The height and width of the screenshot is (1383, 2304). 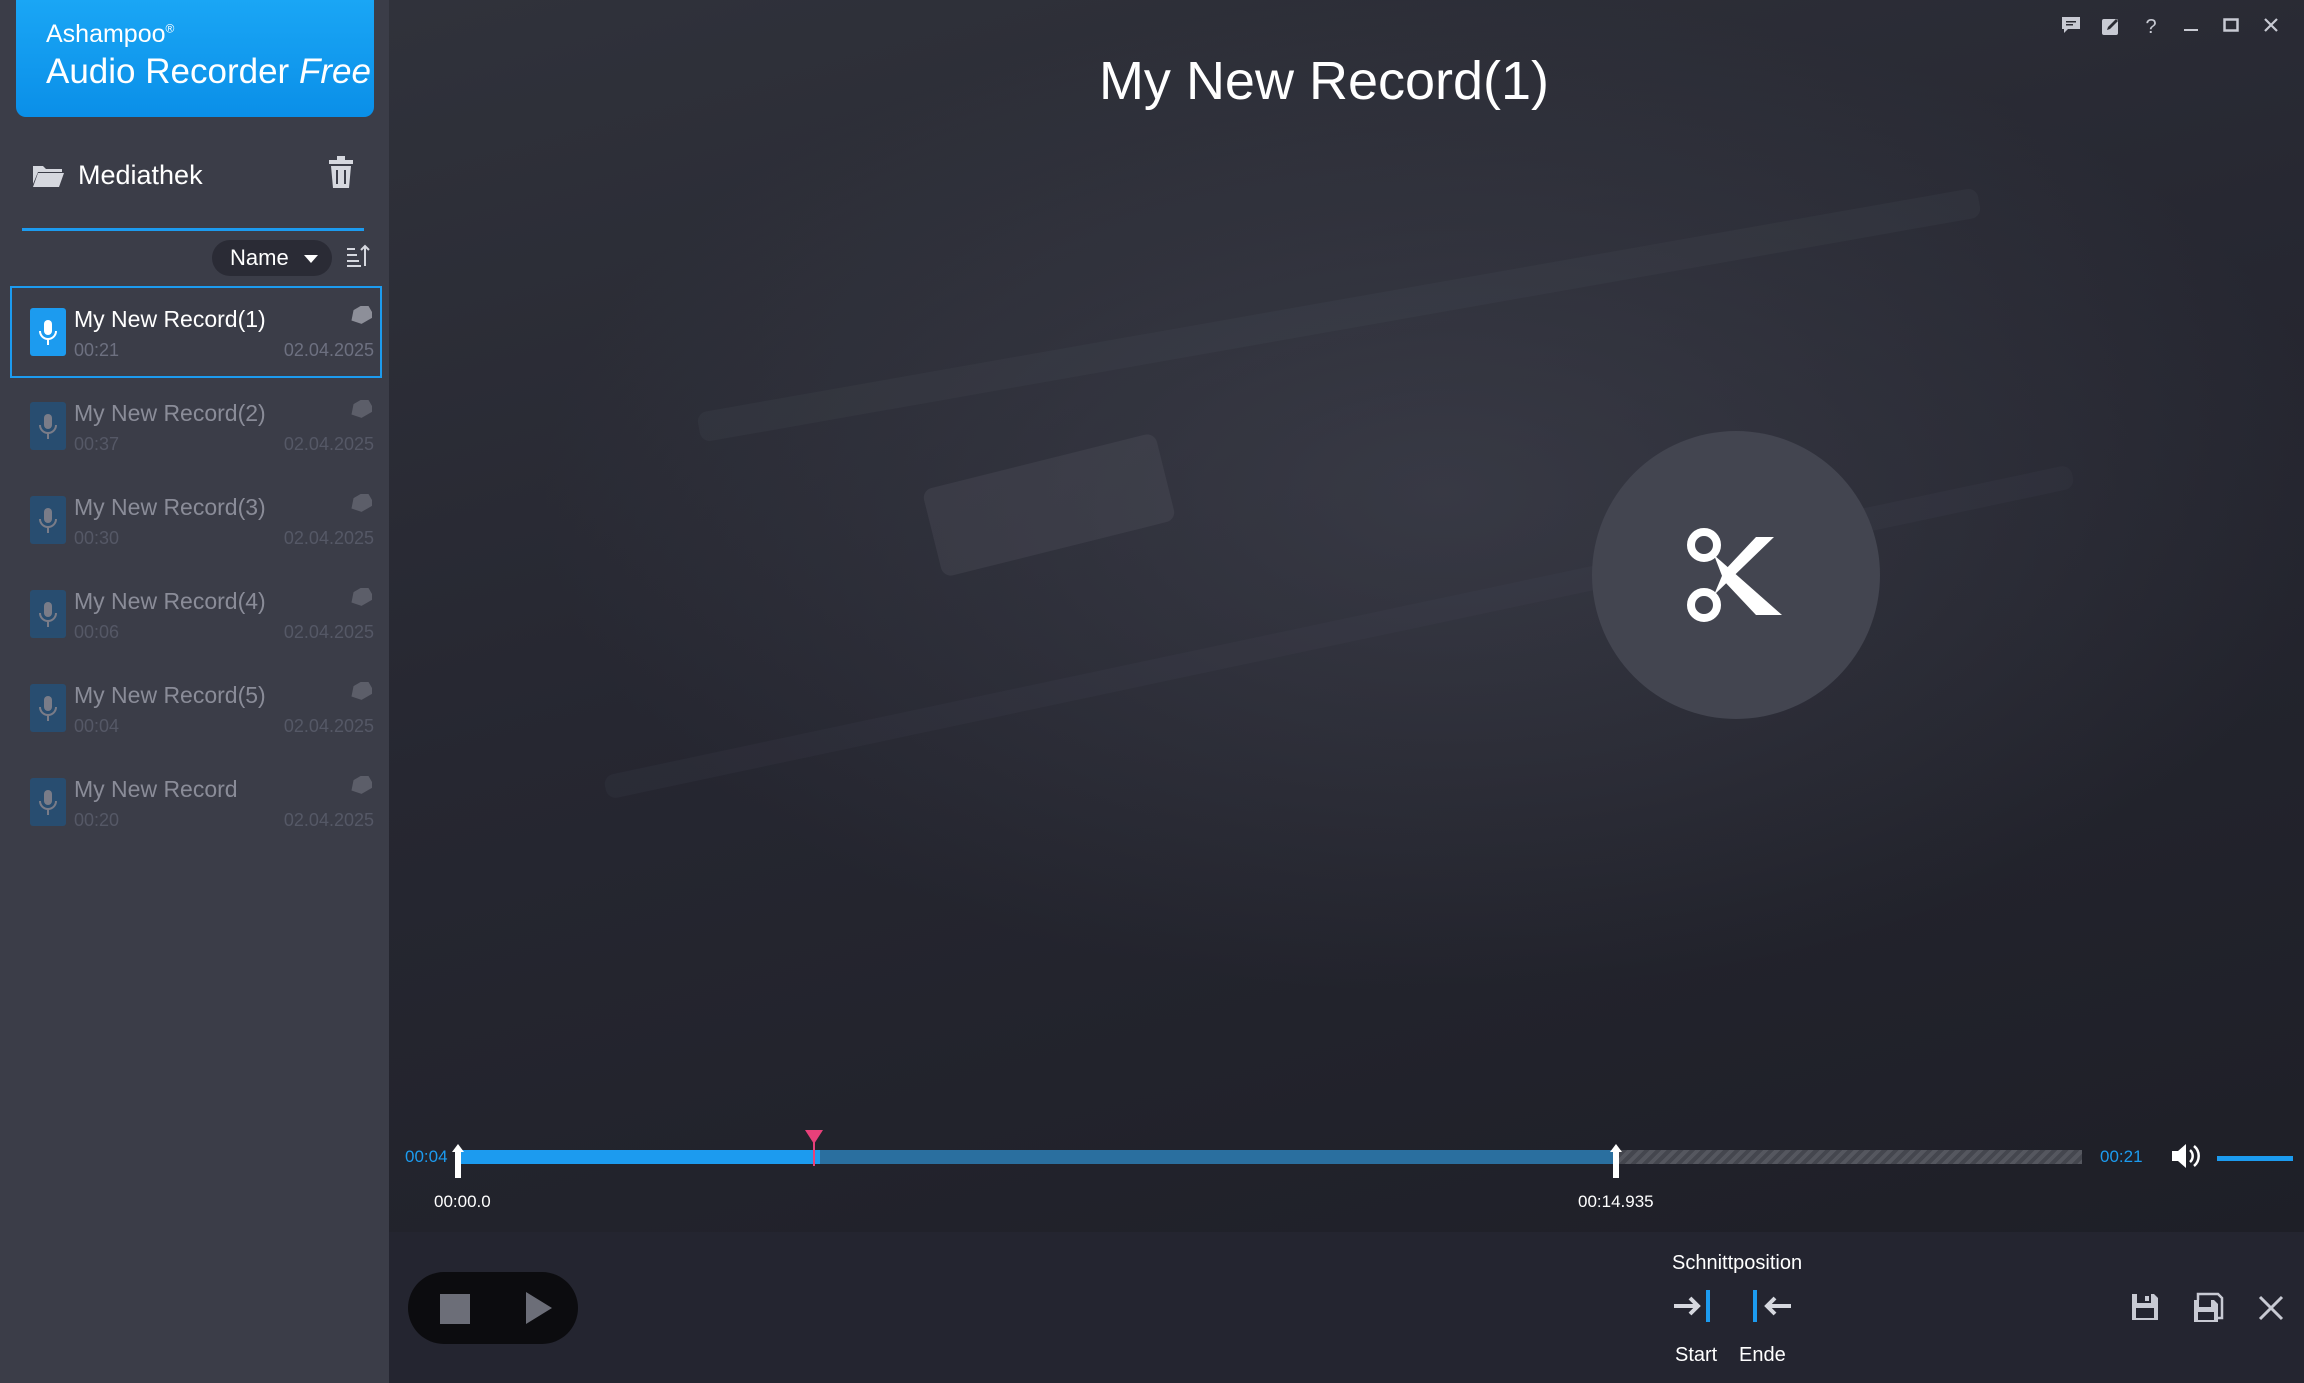 What do you see at coordinates (2255, 1158) in the screenshot?
I see `volume-slider` at bounding box center [2255, 1158].